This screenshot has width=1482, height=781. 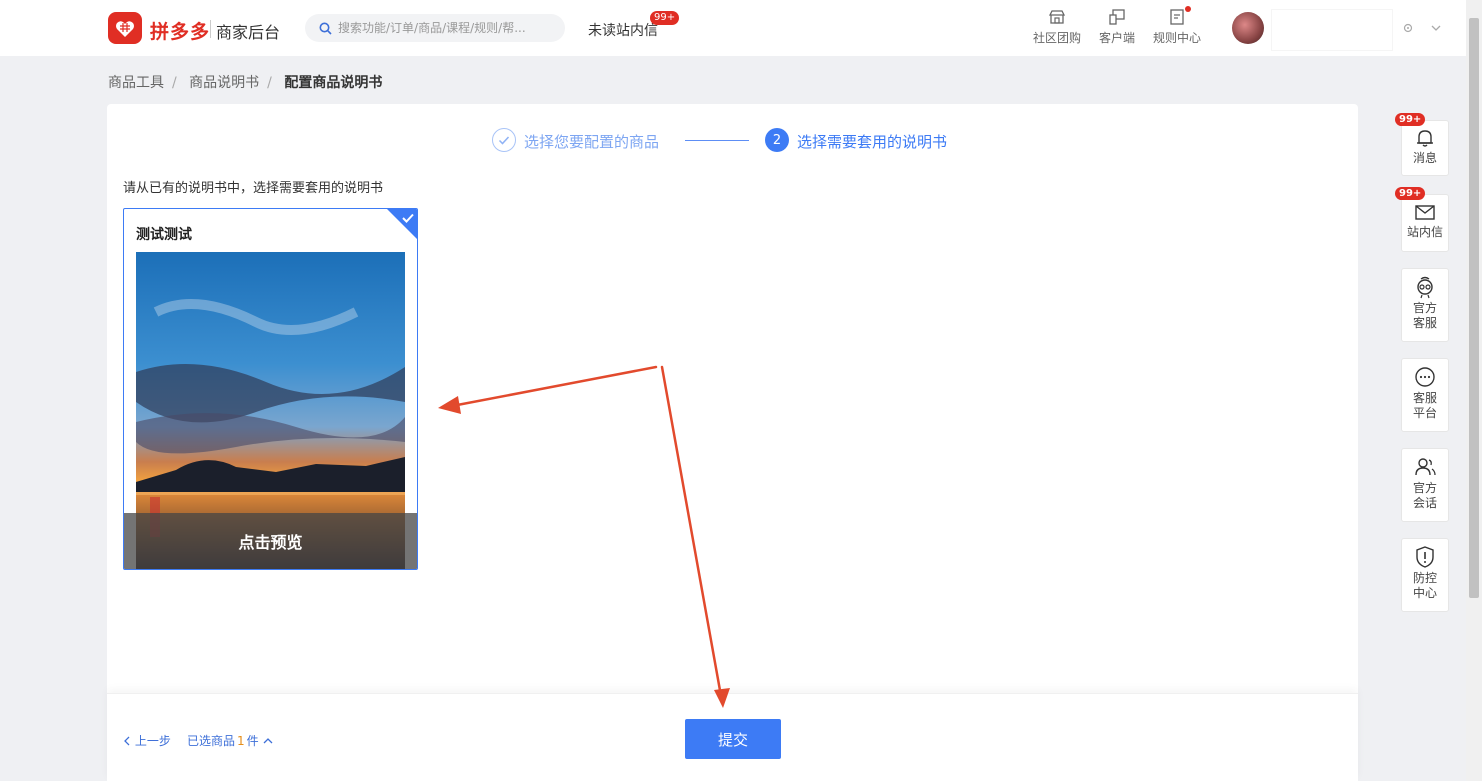 What do you see at coordinates (1410, 193) in the screenshot?
I see `mail-badge: 99+` at bounding box center [1410, 193].